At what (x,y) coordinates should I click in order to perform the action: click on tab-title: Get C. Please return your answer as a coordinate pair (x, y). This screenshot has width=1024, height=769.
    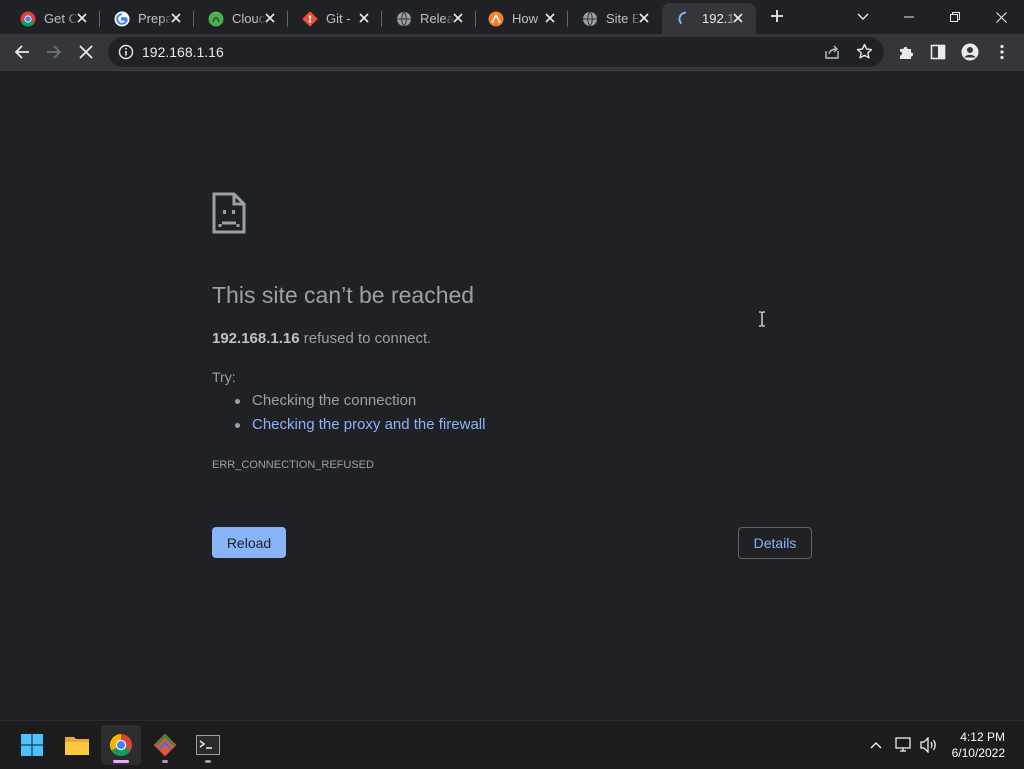
    Looking at the image, I should click on (61, 18).